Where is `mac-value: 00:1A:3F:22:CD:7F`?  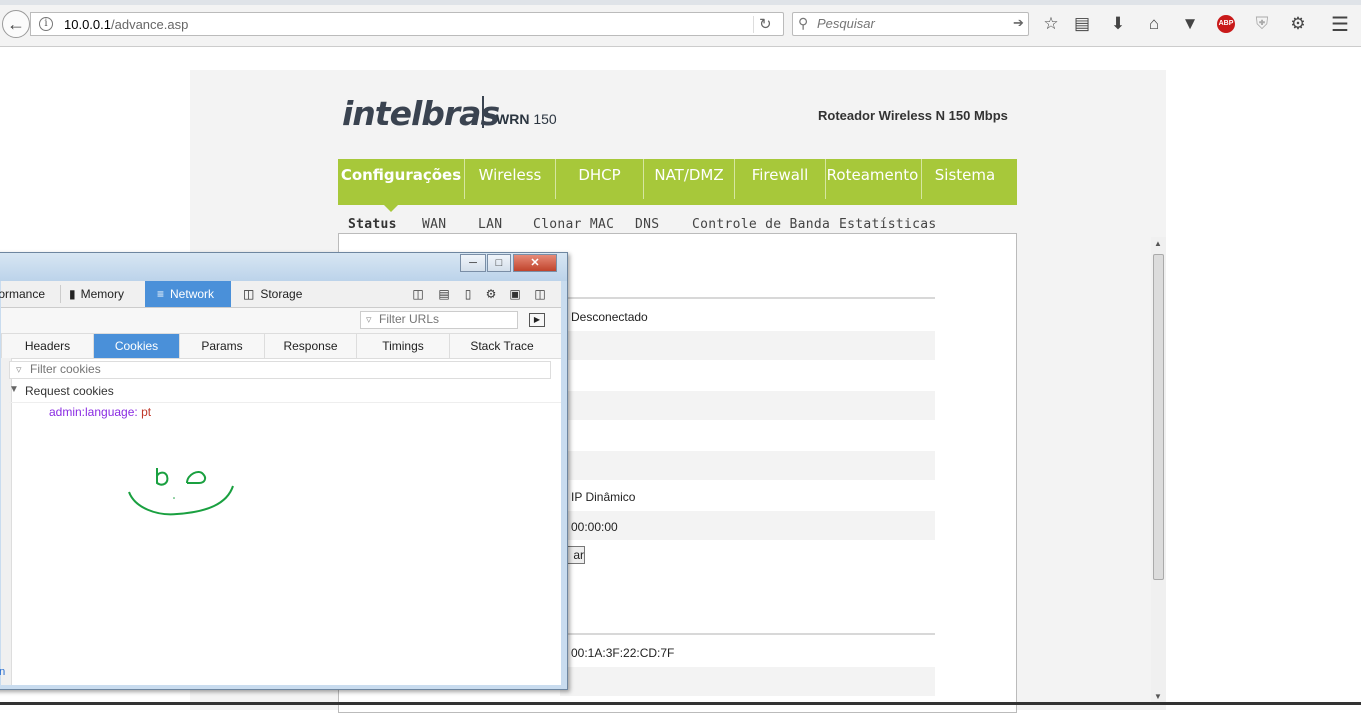 mac-value: 00:1A:3F:22:CD:7F is located at coordinates (623, 653).